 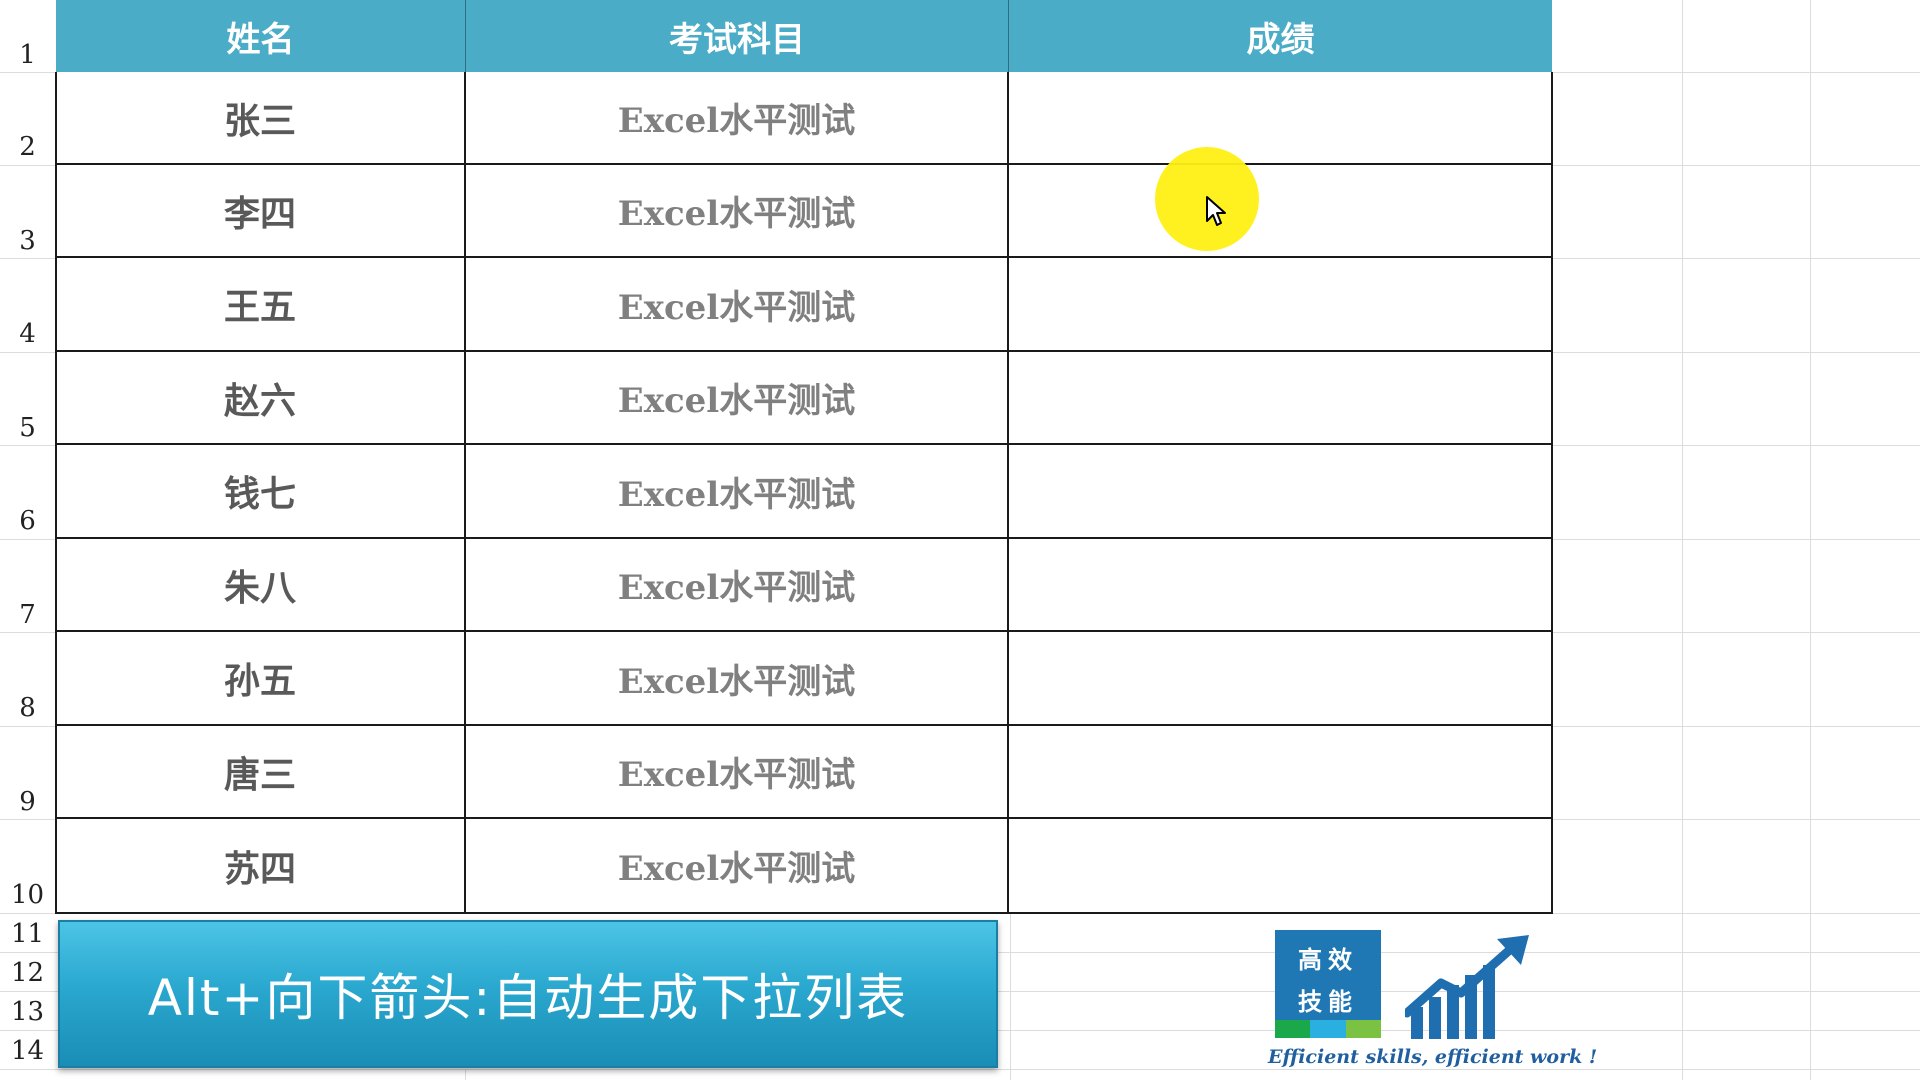 I want to click on row-header-8: 8, so click(x=27, y=708).